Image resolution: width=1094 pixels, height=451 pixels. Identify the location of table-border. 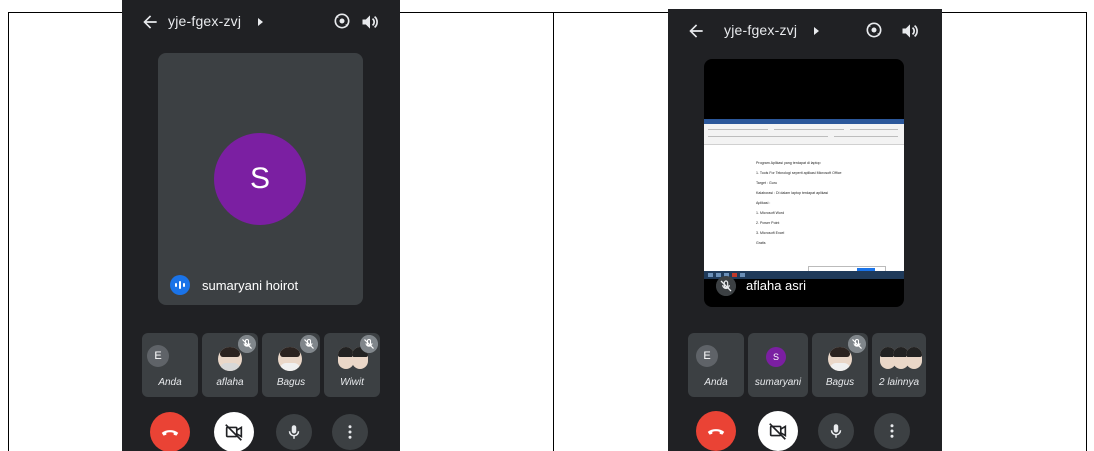
(1086, 231).